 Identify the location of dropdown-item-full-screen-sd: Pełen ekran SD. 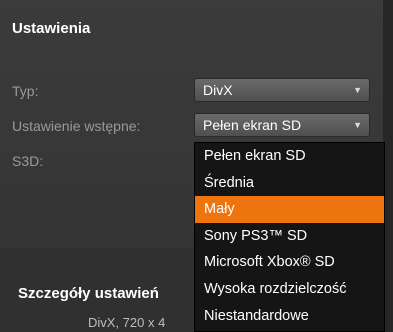
(289, 156).